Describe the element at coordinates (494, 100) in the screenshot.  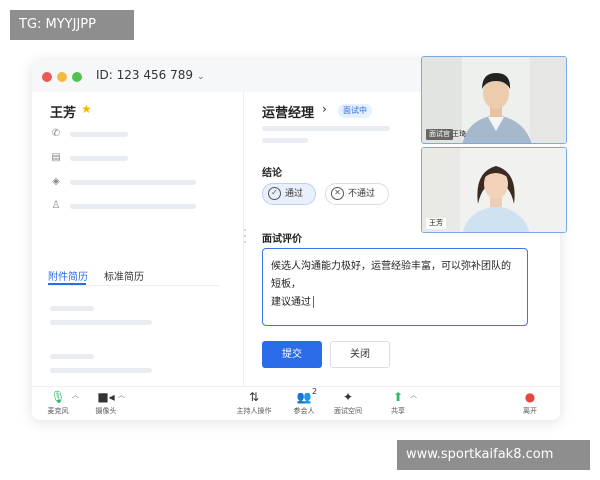
I see `interviewer-video-tile: 面试官 王琦` at that location.